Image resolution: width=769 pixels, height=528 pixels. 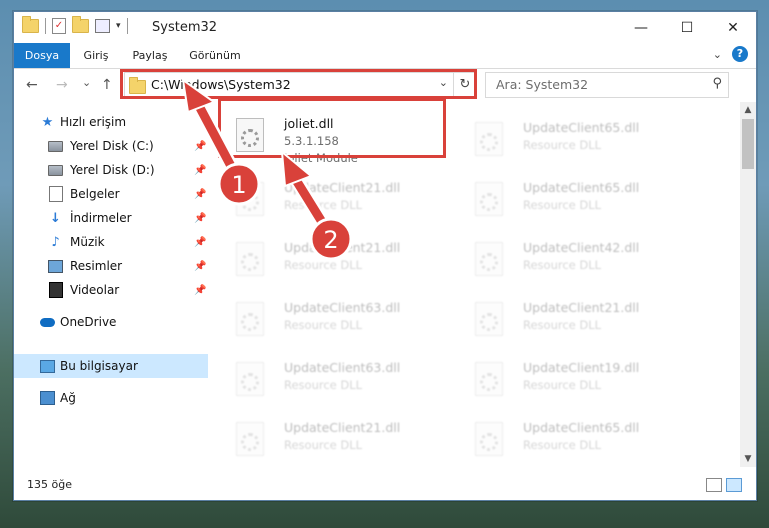 What do you see at coordinates (96, 55) in the screenshot?
I see `tab-home: Giriş` at bounding box center [96, 55].